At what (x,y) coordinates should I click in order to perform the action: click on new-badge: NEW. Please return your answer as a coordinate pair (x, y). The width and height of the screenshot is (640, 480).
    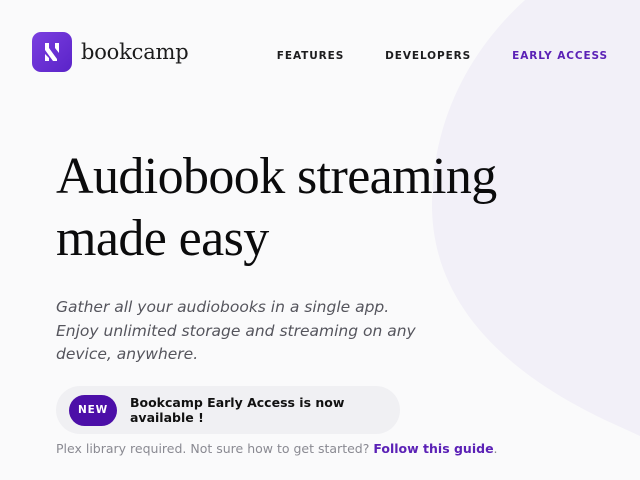
    Looking at the image, I should click on (93, 410).